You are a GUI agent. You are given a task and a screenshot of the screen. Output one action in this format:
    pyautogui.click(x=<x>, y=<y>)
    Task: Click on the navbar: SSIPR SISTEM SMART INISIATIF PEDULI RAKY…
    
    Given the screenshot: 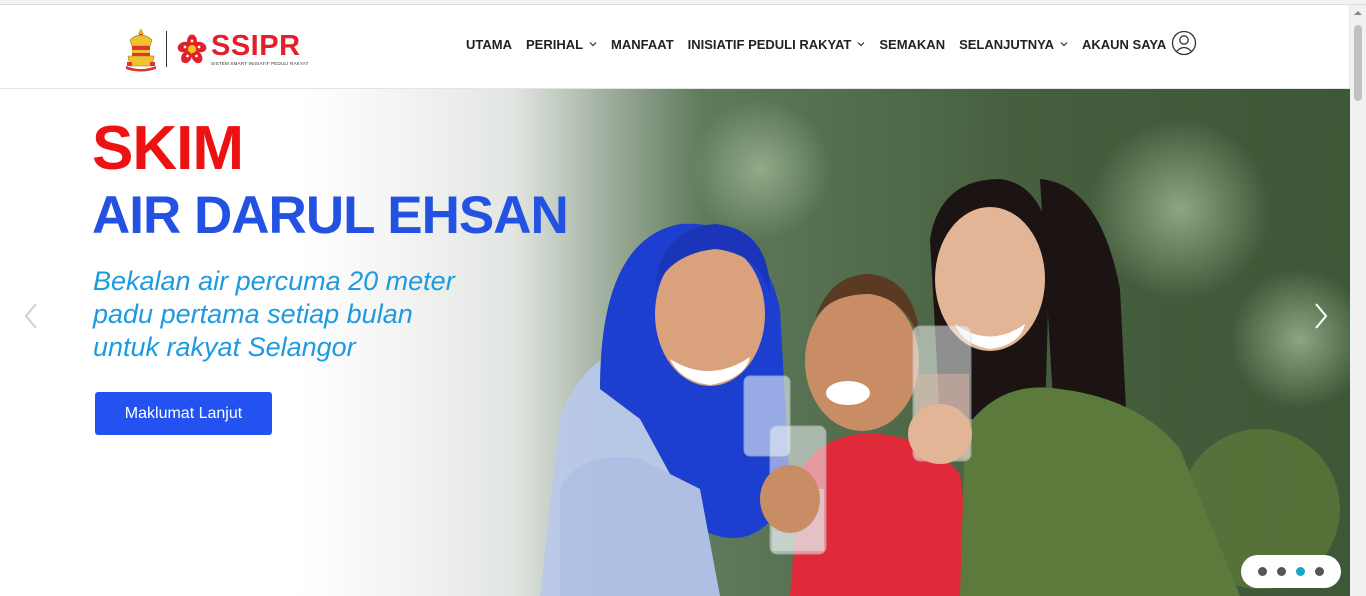 What is the action you would take?
    pyautogui.click(x=675, y=47)
    